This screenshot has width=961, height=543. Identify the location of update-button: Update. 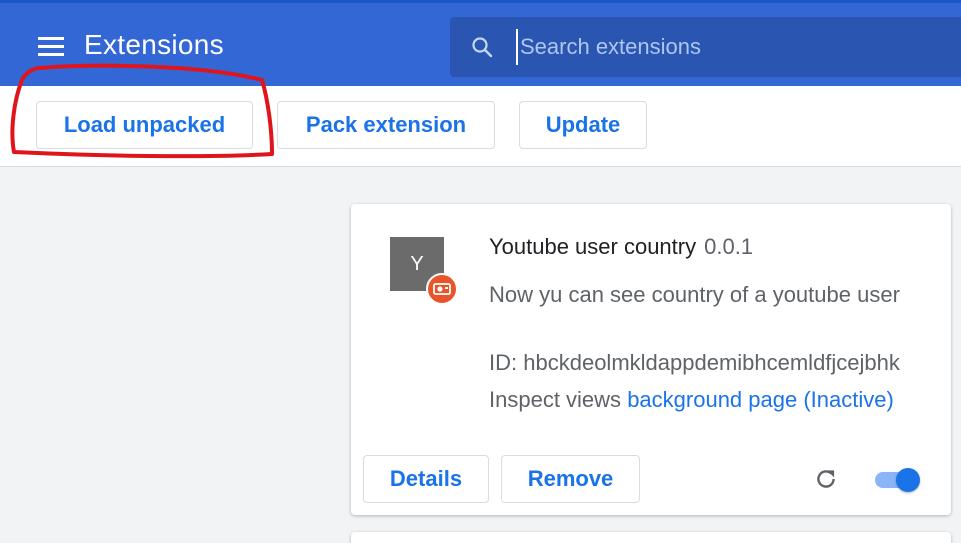
(583, 125).